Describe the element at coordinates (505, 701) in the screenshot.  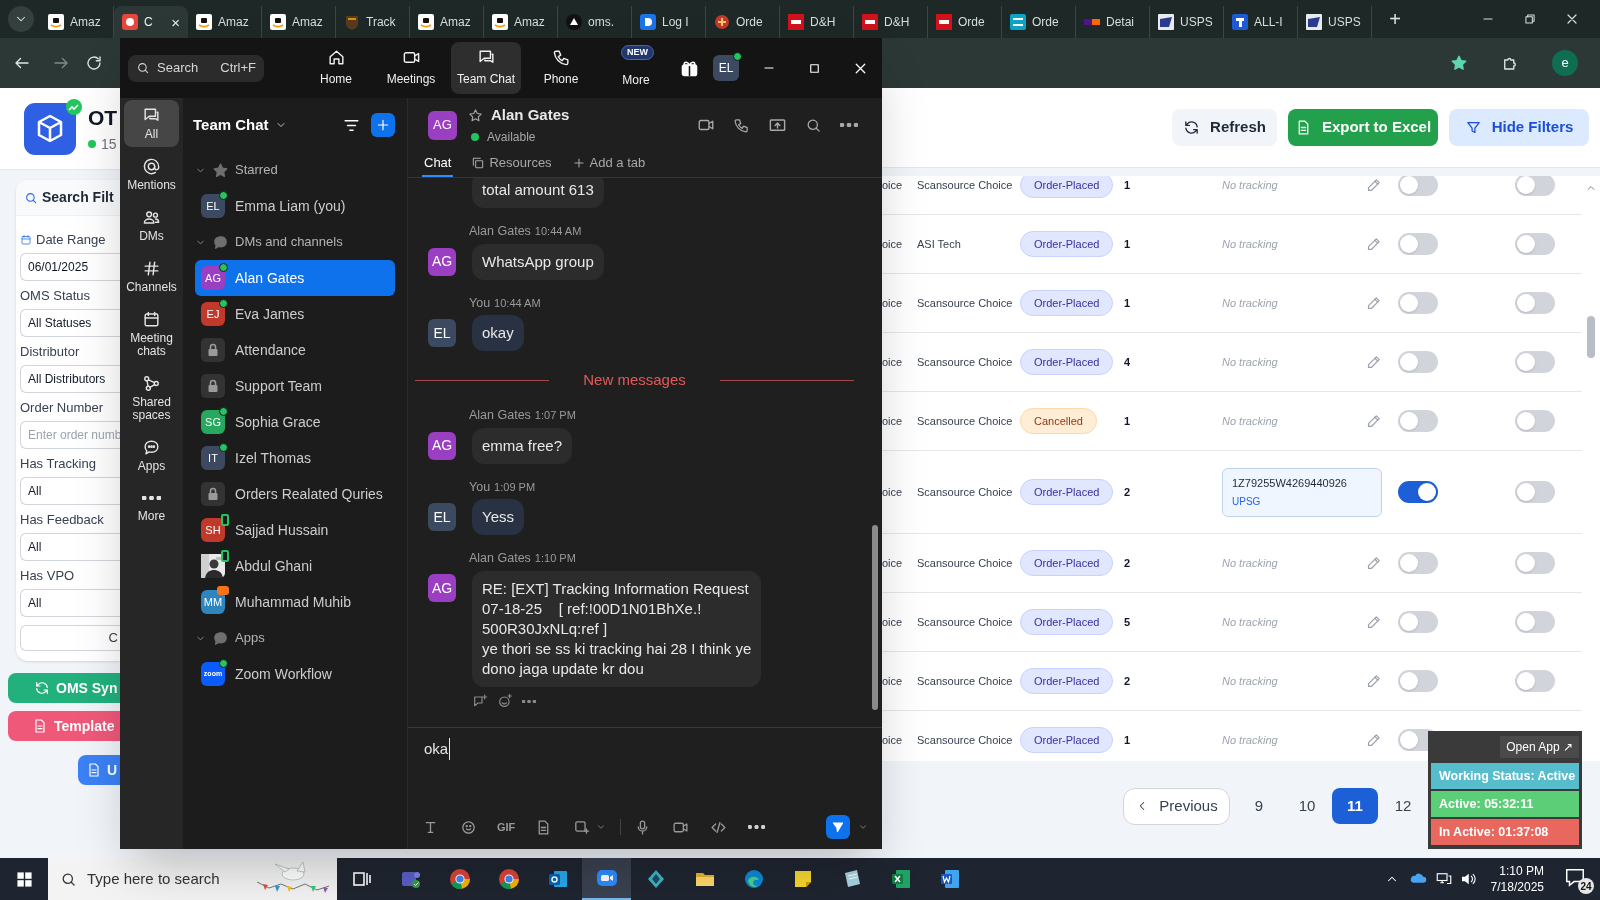
I see `add-reaction-icon` at that location.